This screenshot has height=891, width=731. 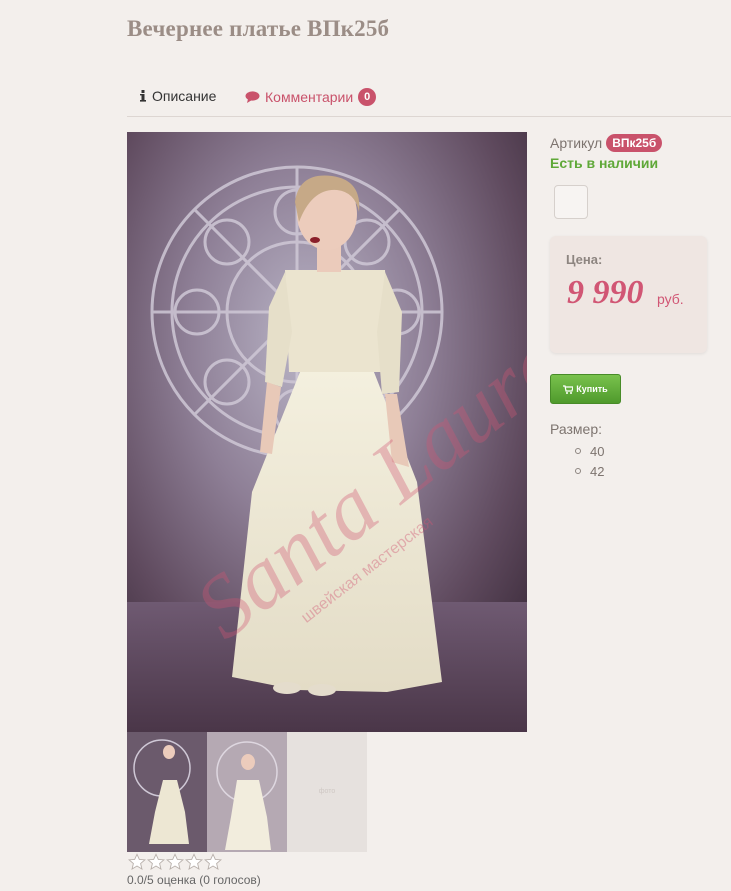 What do you see at coordinates (634, 143) in the screenshot?
I see `sku-badge: ВПк25б` at bounding box center [634, 143].